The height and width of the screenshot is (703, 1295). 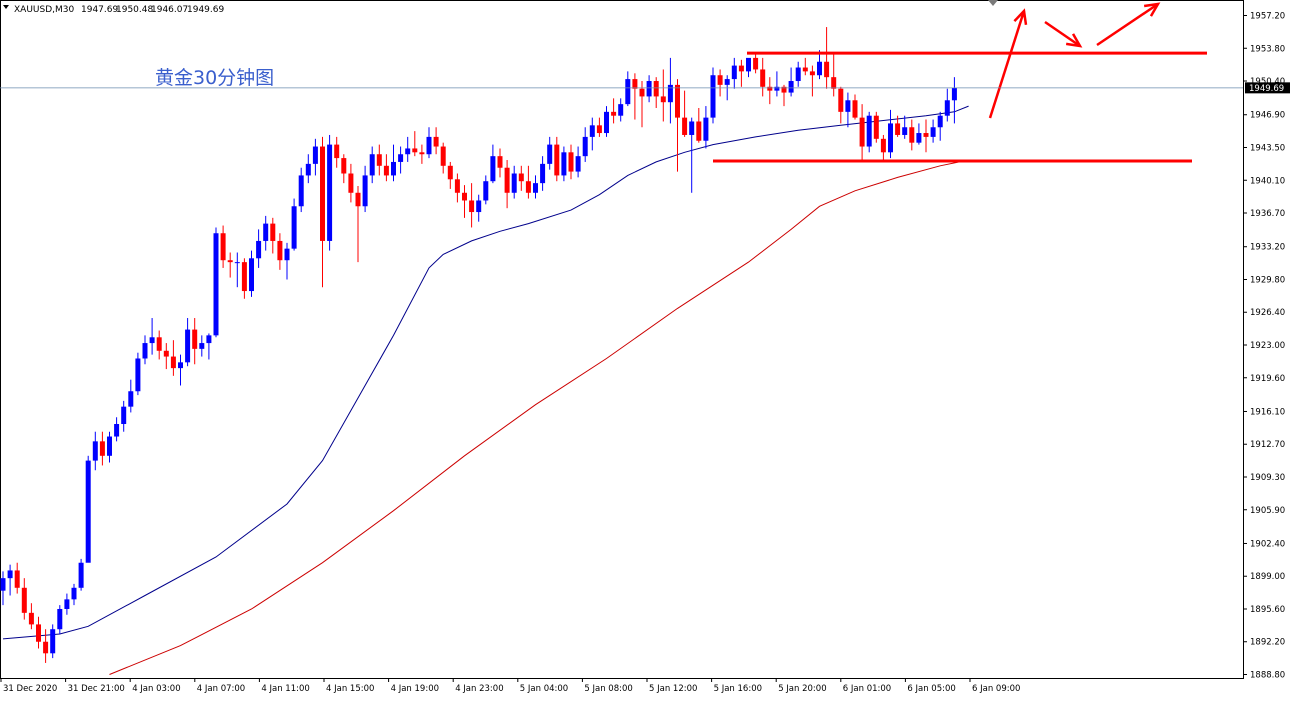 I want to click on y-tick-label: 1933.20, so click(x=1267, y=248).